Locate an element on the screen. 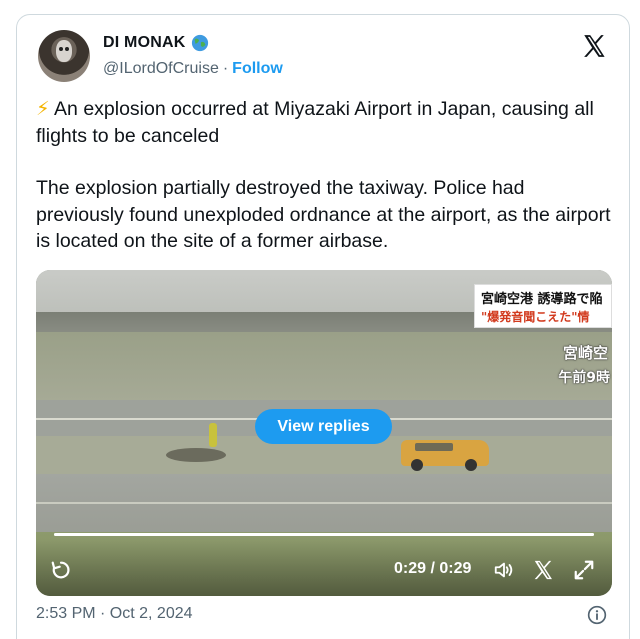  globe-icon is located at coordinates (200, 43).